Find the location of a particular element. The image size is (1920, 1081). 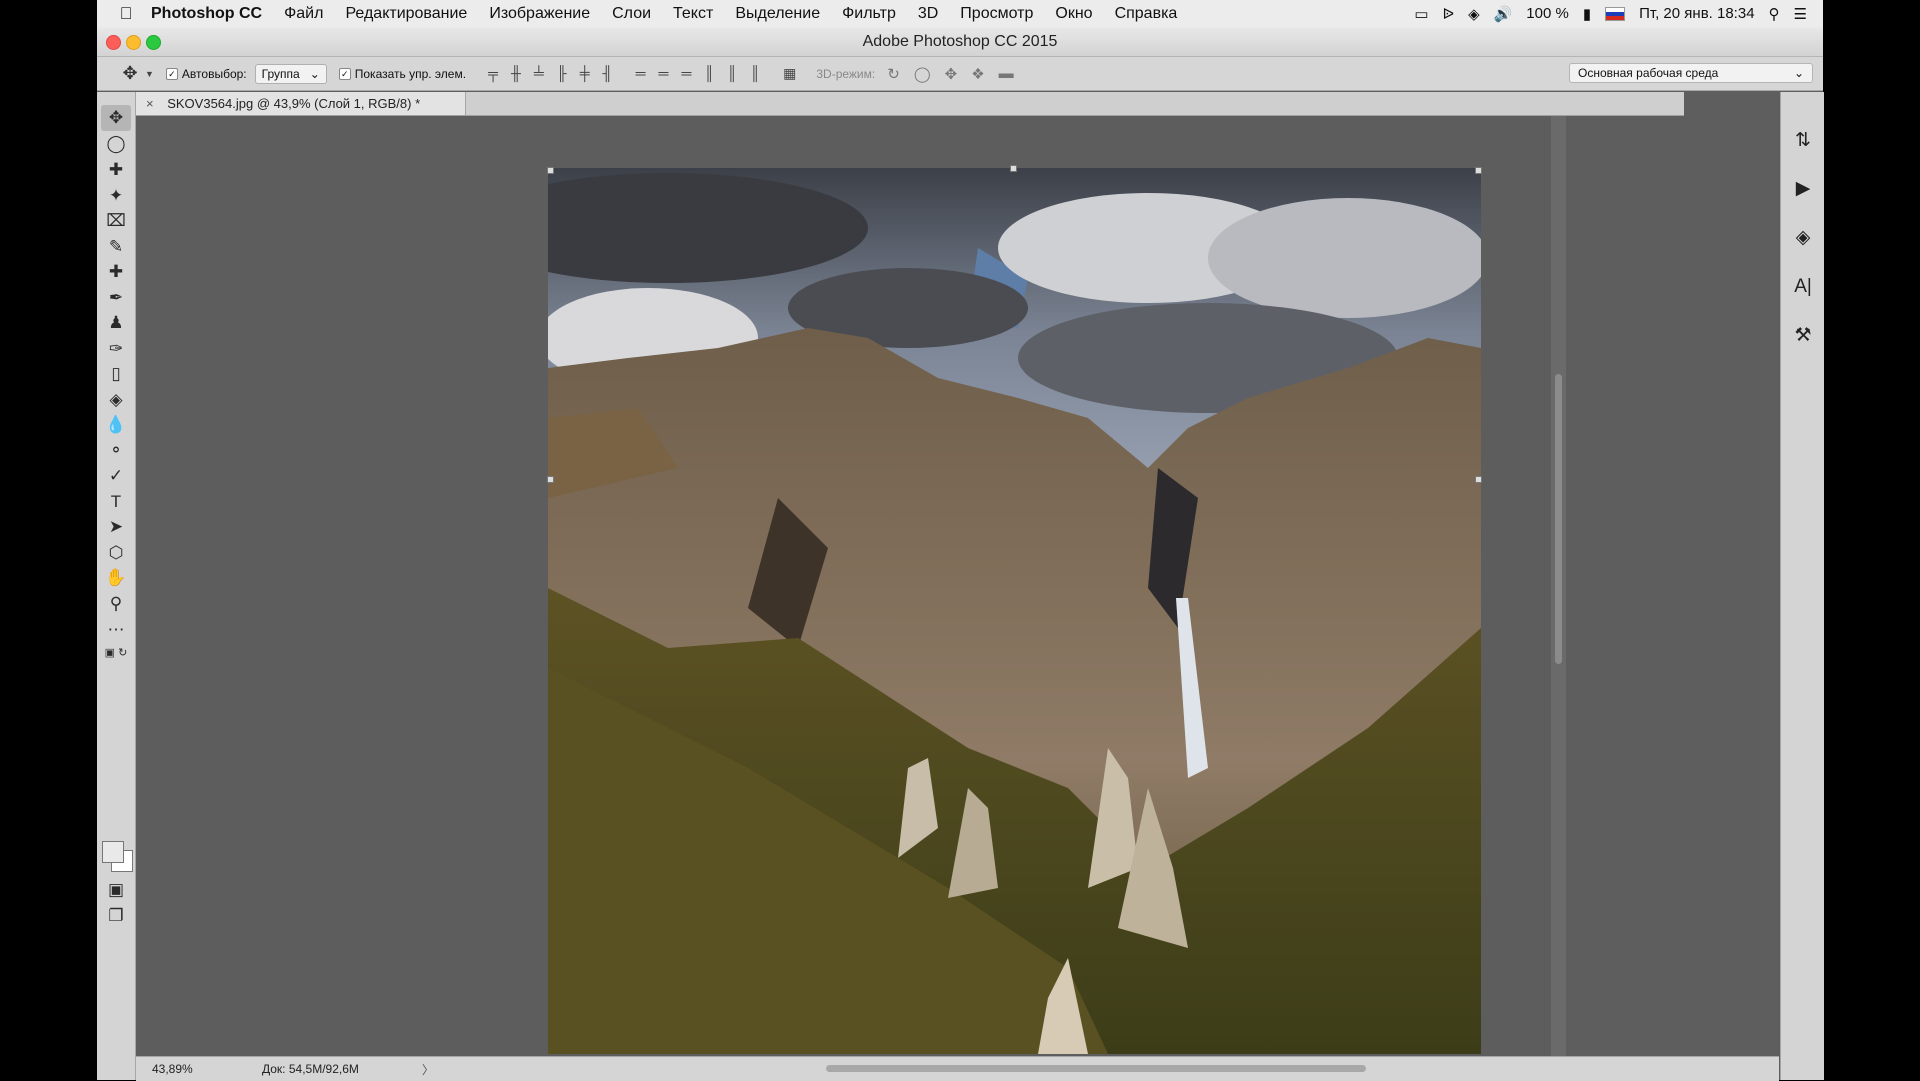

align-top-icon: ╤ is located at coordinates (493, 73).